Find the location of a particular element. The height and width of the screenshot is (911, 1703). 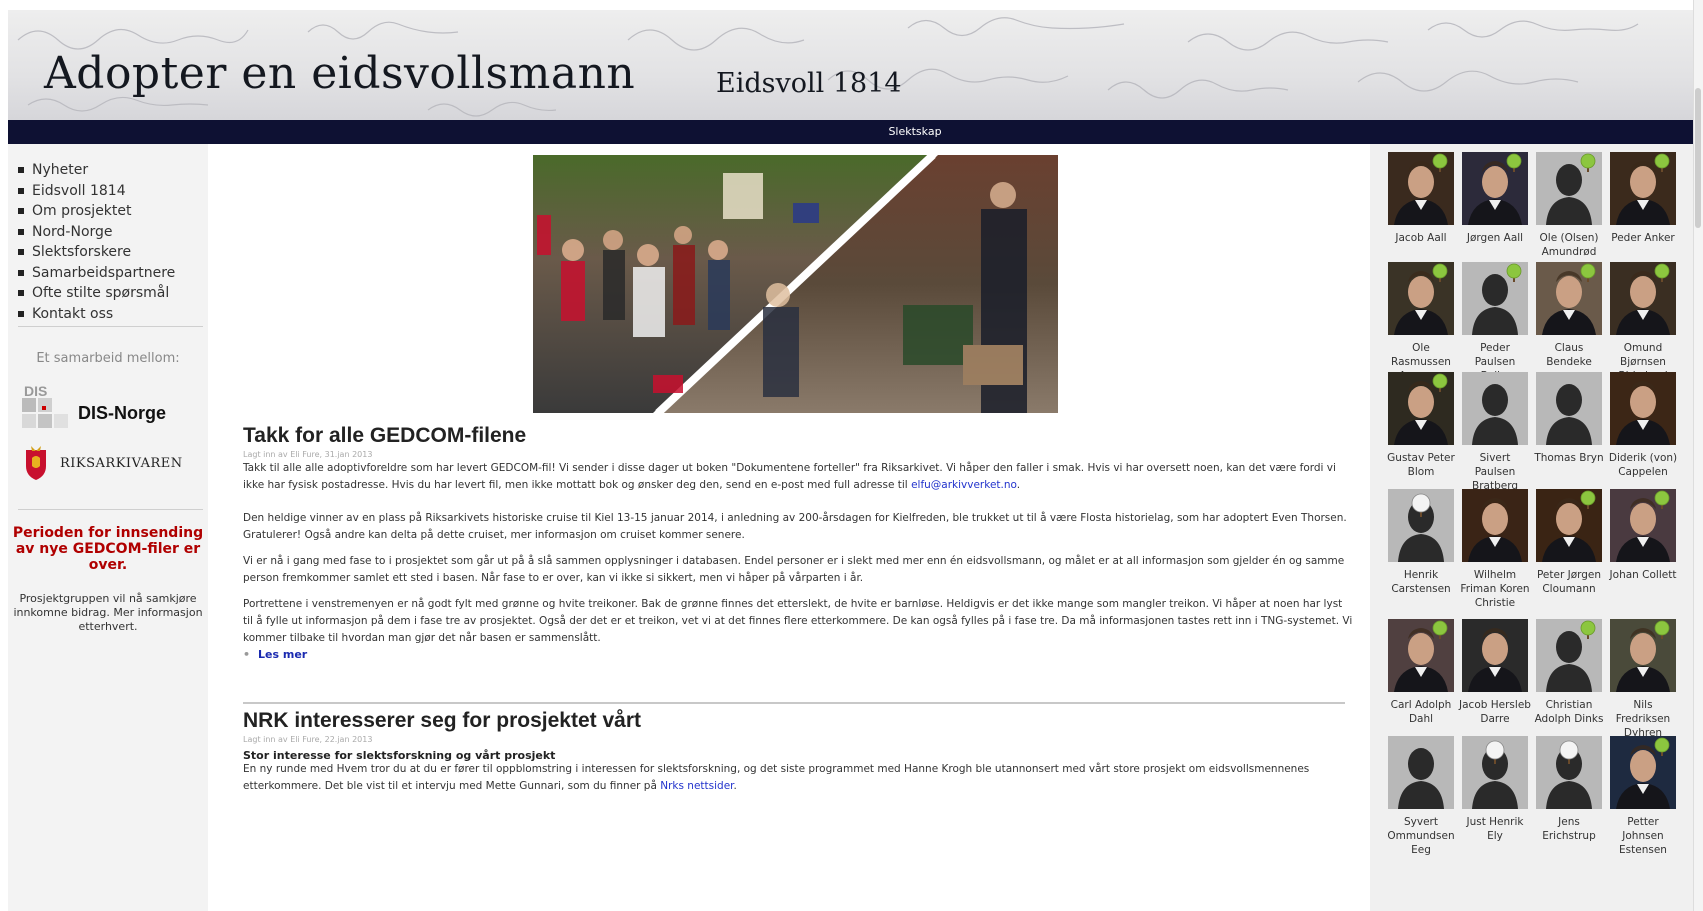

portrait-name: Petter Johnsen Estensen is located at coordinates (1643, 836).